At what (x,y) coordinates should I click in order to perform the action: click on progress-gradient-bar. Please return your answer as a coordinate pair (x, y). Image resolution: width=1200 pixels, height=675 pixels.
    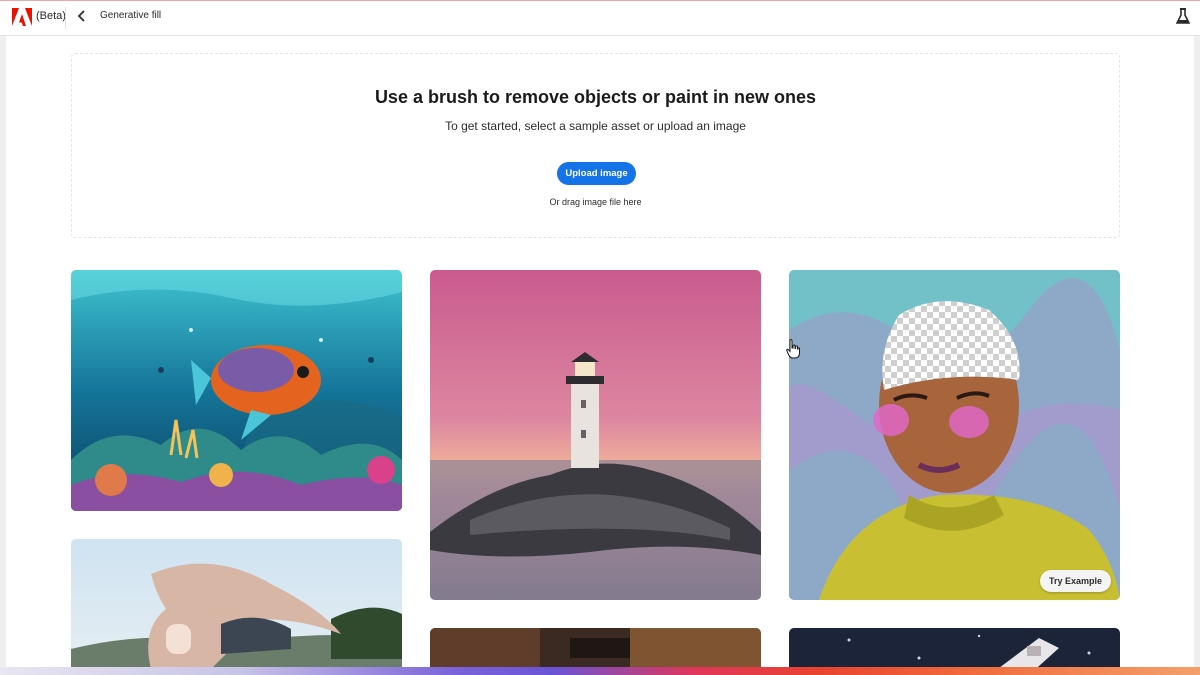
    Looking at the image, I should click on (600, 671).